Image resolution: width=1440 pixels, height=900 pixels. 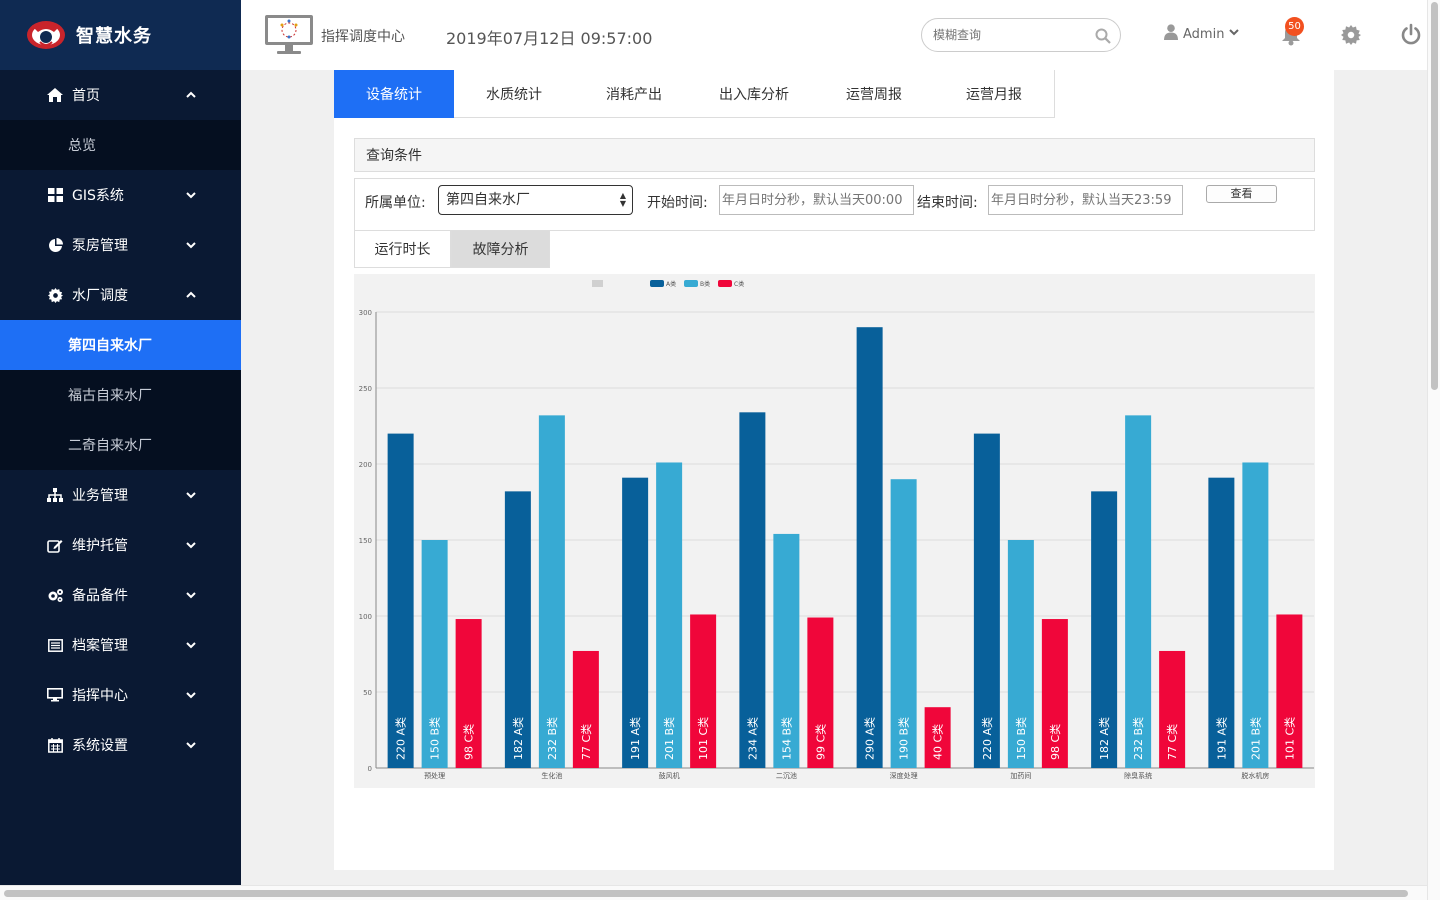 What do you see at coordinates (100, 246) in the screenshot?
I see `sidebar-item-label: 泵房管理` at bounding box center [100, 246].